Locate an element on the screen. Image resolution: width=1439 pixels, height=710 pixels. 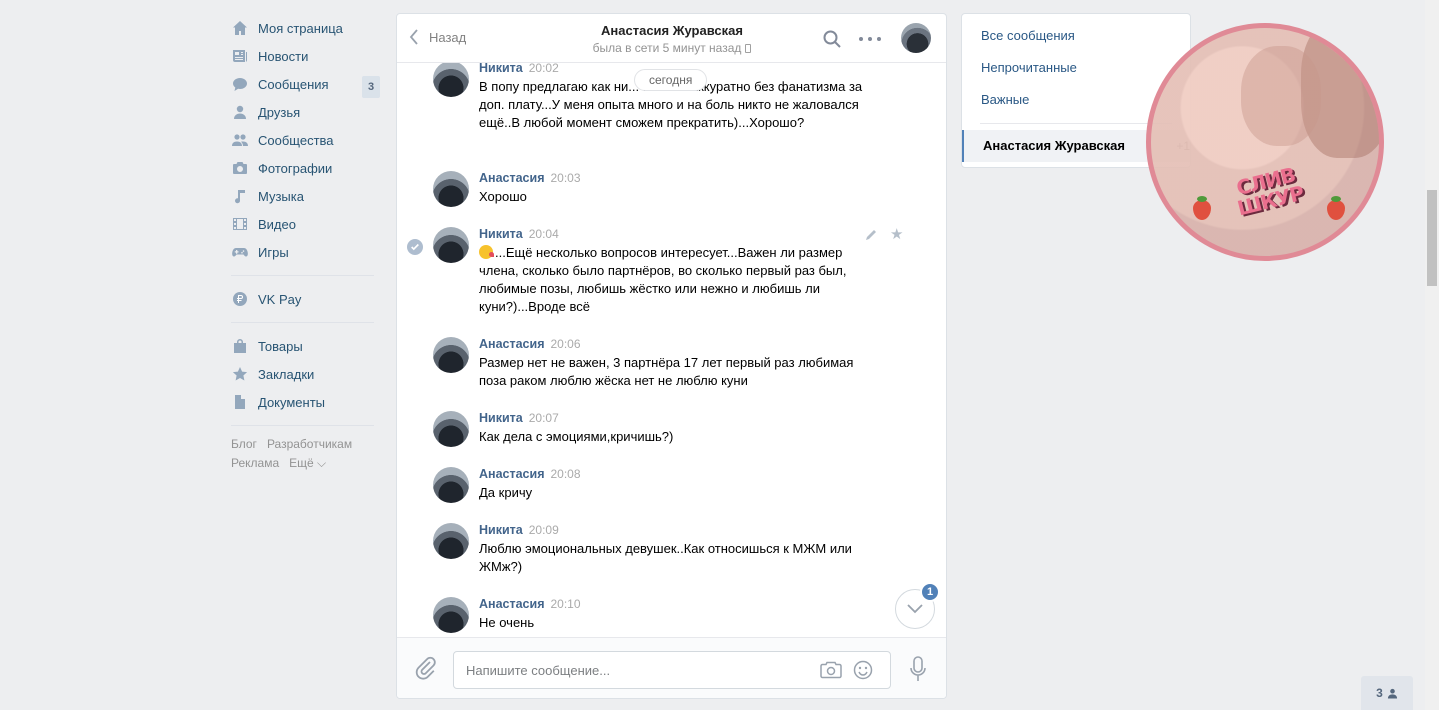
message-header: Анастасия 20:06 is located at coordinates (530, 344).